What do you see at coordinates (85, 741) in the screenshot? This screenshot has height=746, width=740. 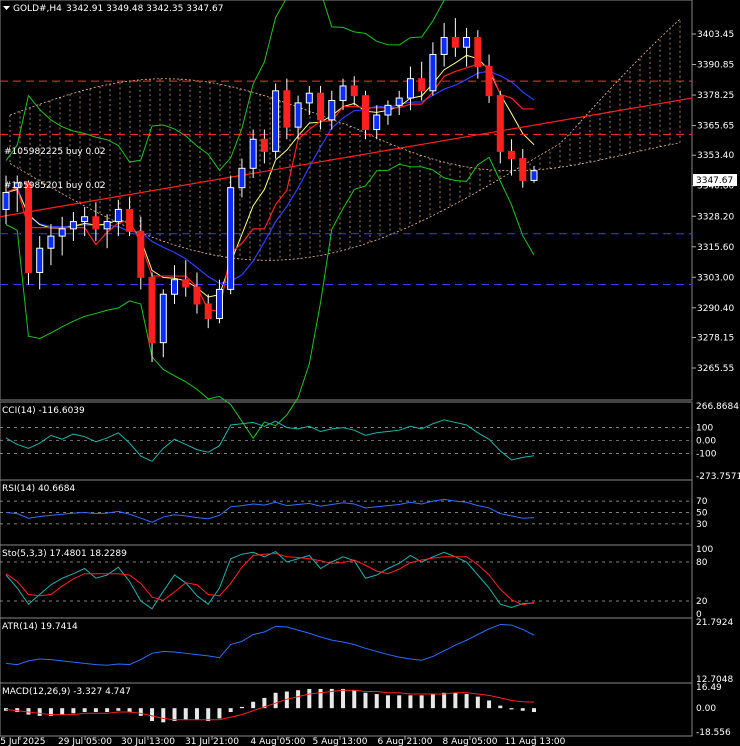 I see `time-tick-label: 29 Jul 05:00` at bounding box center [85, 741].